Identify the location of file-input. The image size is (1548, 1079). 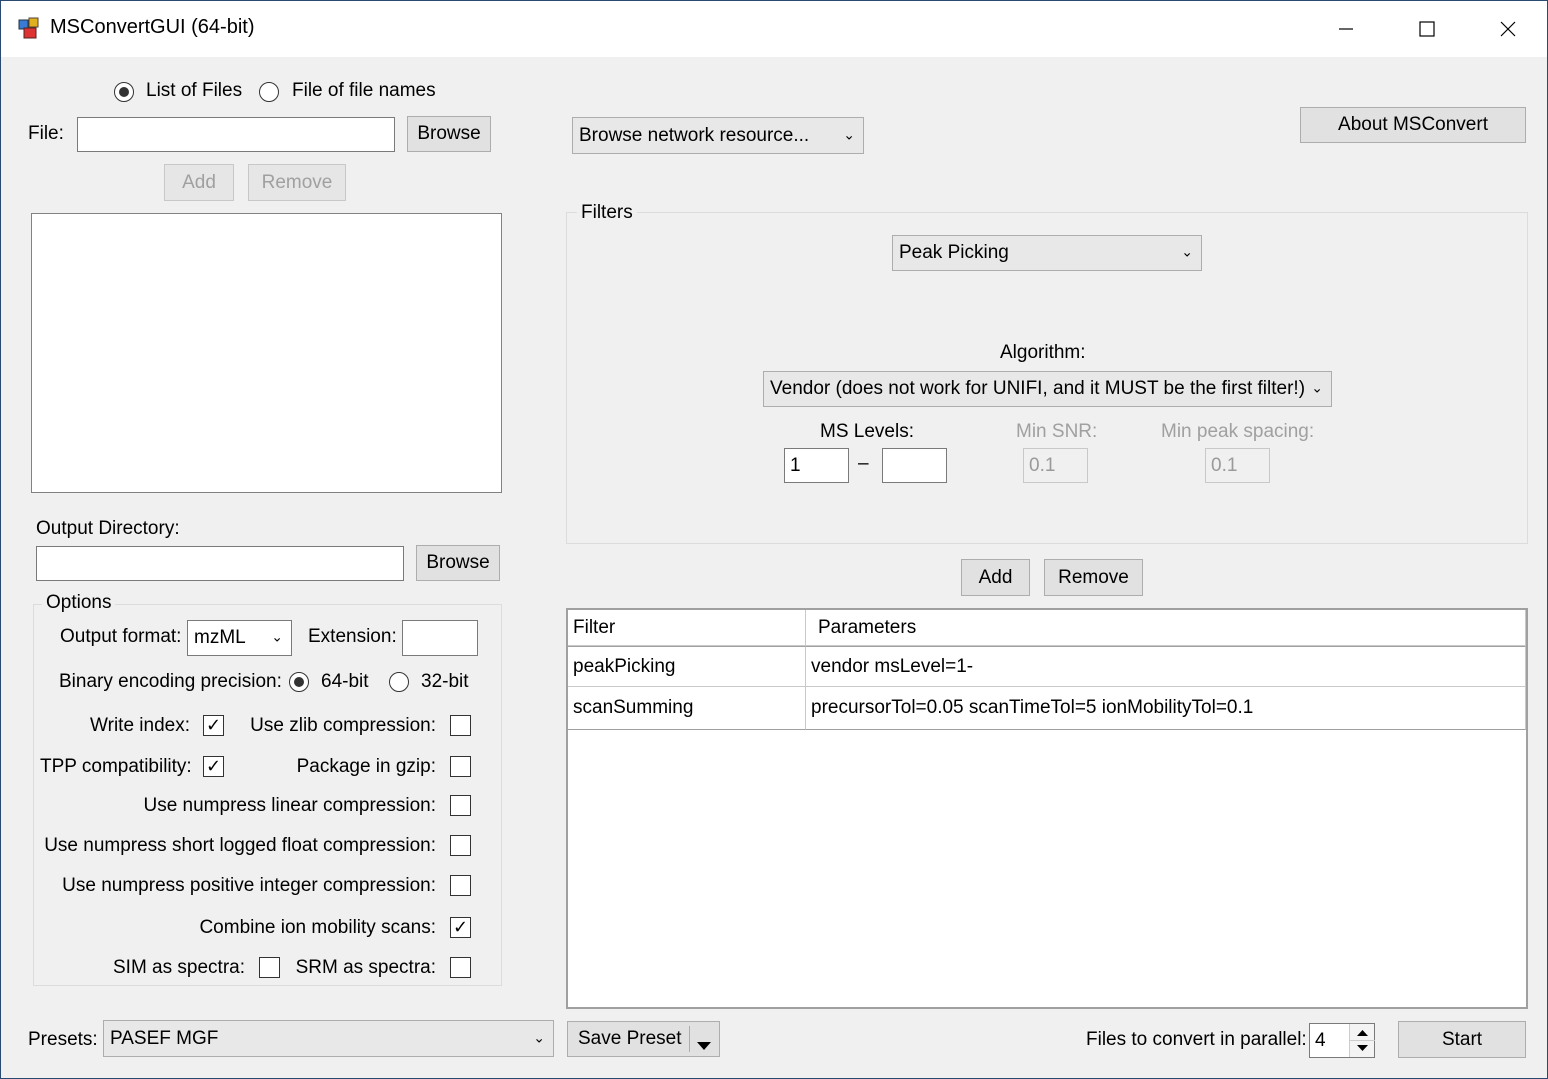
(236, 134).